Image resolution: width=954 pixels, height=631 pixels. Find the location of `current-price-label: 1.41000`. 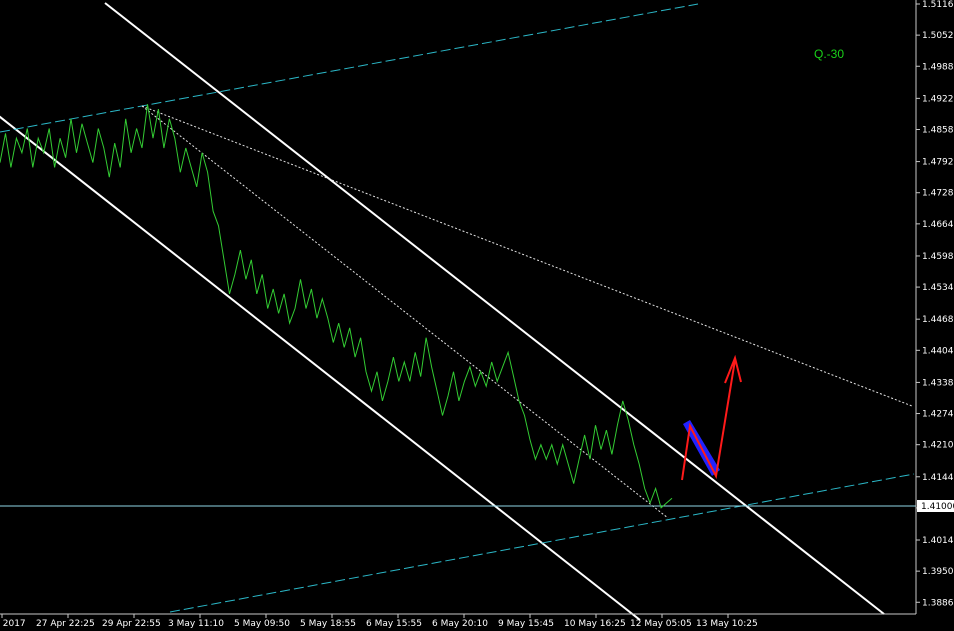

current-price-label: 1.41000 is located at coordinates (937, 507).